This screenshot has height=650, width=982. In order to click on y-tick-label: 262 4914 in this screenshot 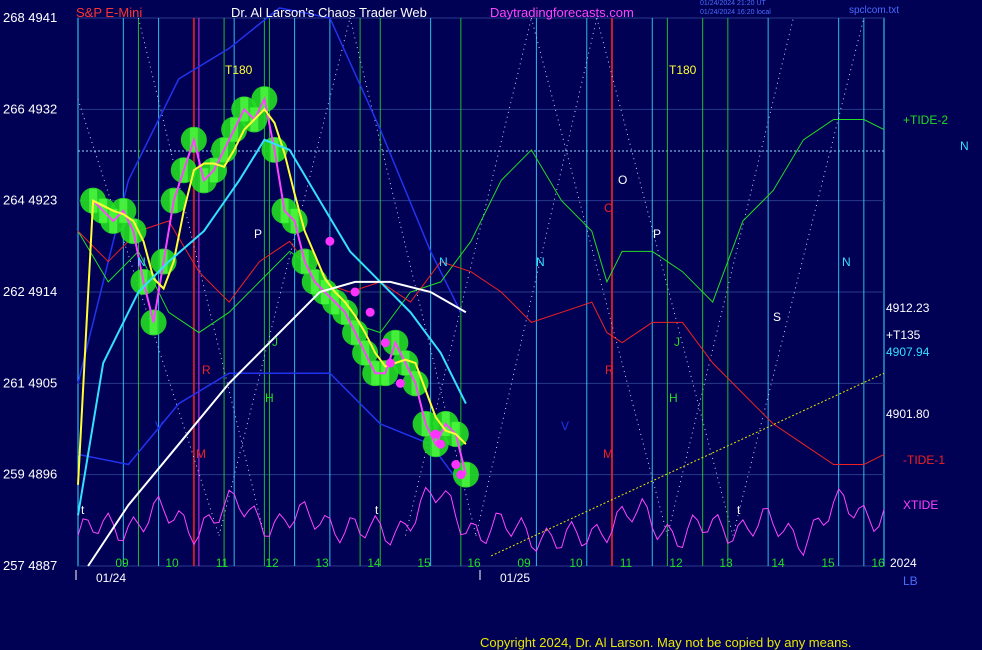, I will do `click(30, 291)`.